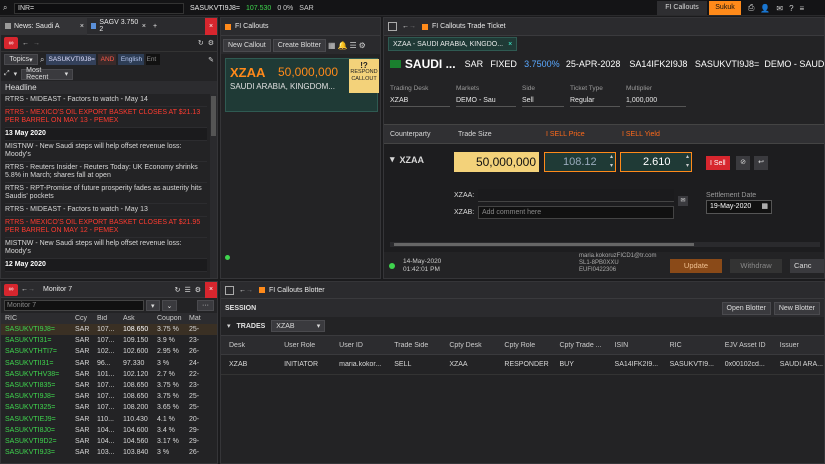 The image size is (825, 464). I want to click on create-blotter-button: Create Blotter, so click(299, 45).